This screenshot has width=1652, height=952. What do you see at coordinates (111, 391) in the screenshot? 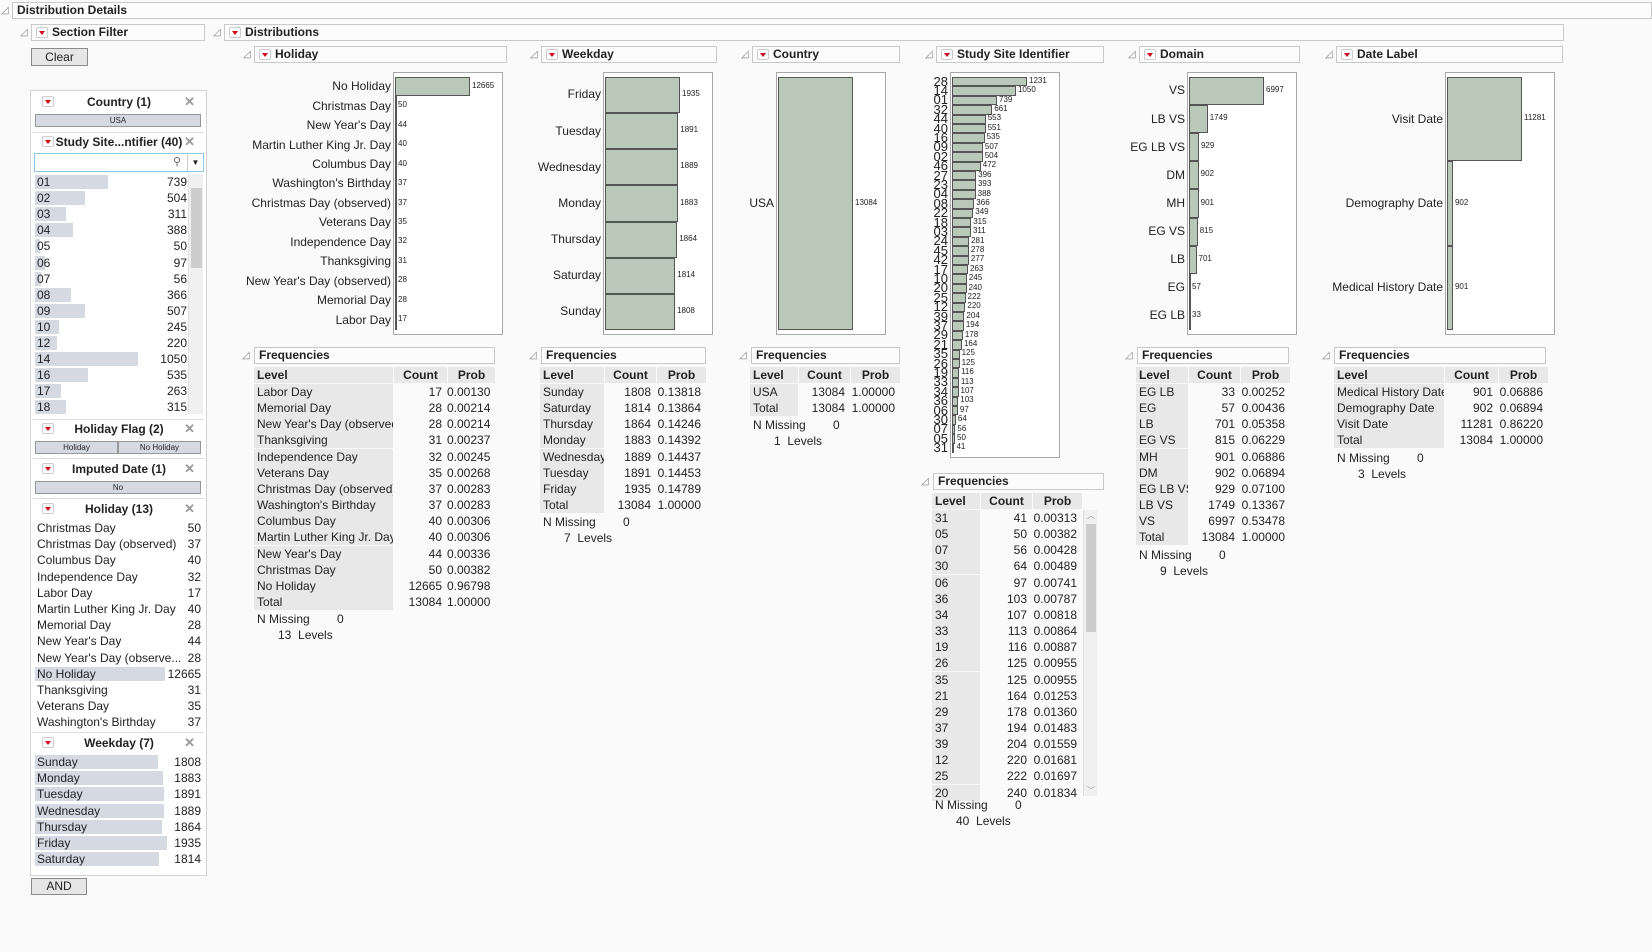
I see `filter-list-item: 17 263` at bounding box center [111, 391].